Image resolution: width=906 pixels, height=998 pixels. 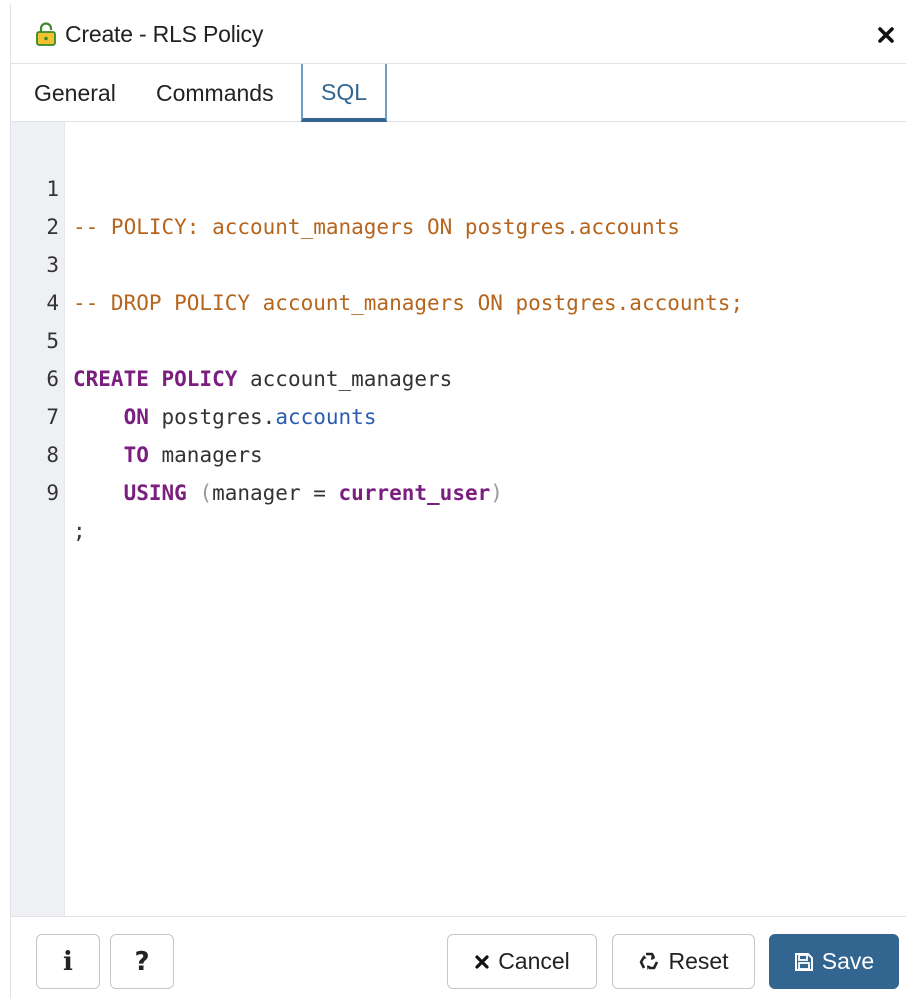 What do you see at coordinates (155, 379) in the screenshot?
I see `sql-keyword: CREATE POLICY` at bounding box center [155, 379].